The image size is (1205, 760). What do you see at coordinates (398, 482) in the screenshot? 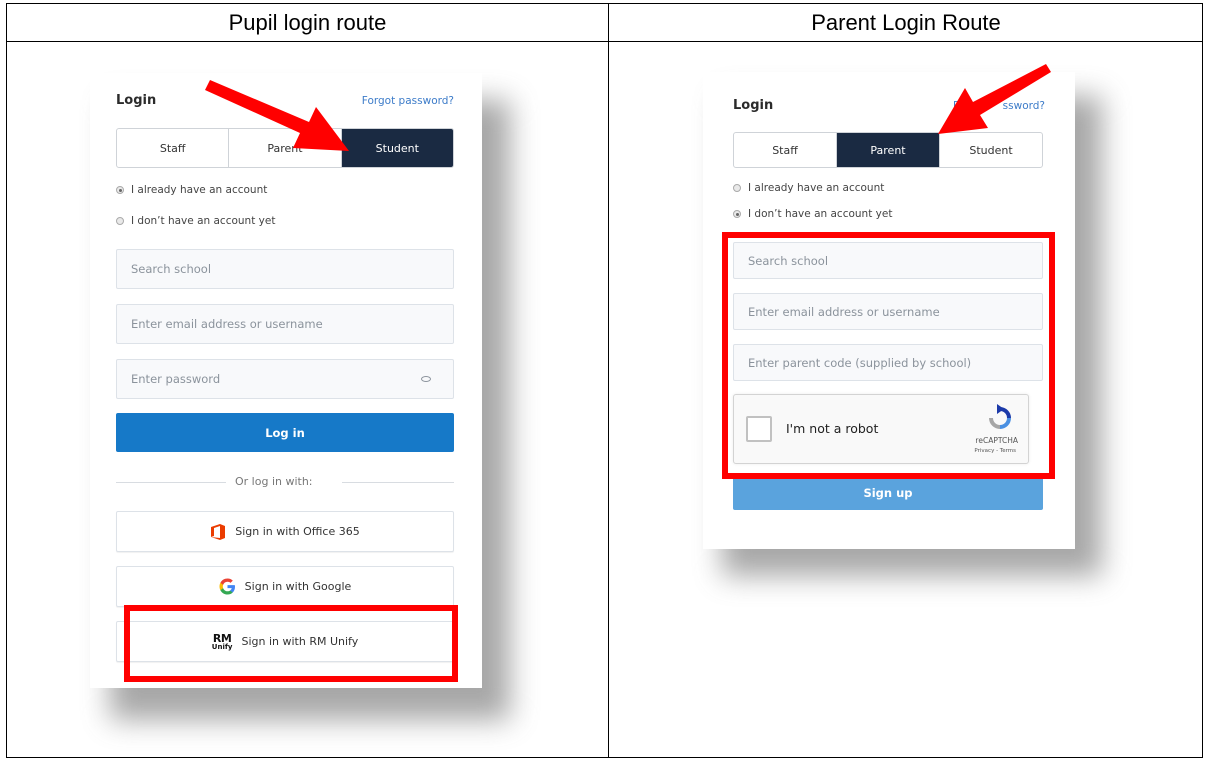
I see `divider-line-right` at bounding box center [398, 482].